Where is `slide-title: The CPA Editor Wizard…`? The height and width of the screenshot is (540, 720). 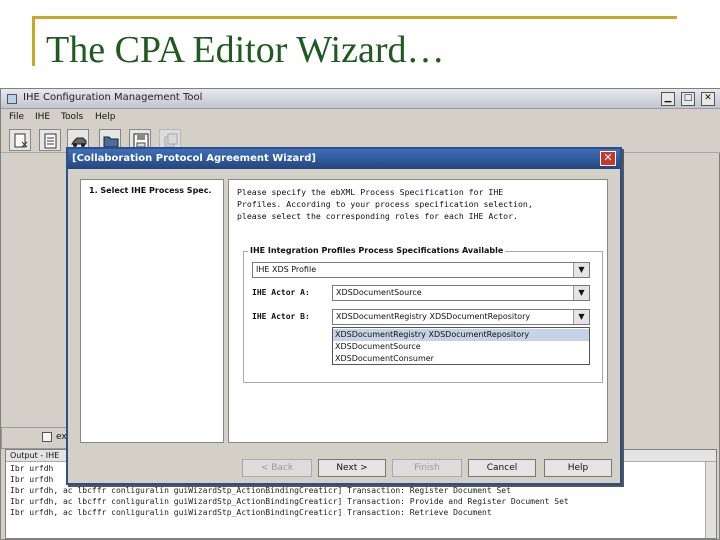
slide-title: The CPA Editor Wizard… is located at coordinates (245, 50).